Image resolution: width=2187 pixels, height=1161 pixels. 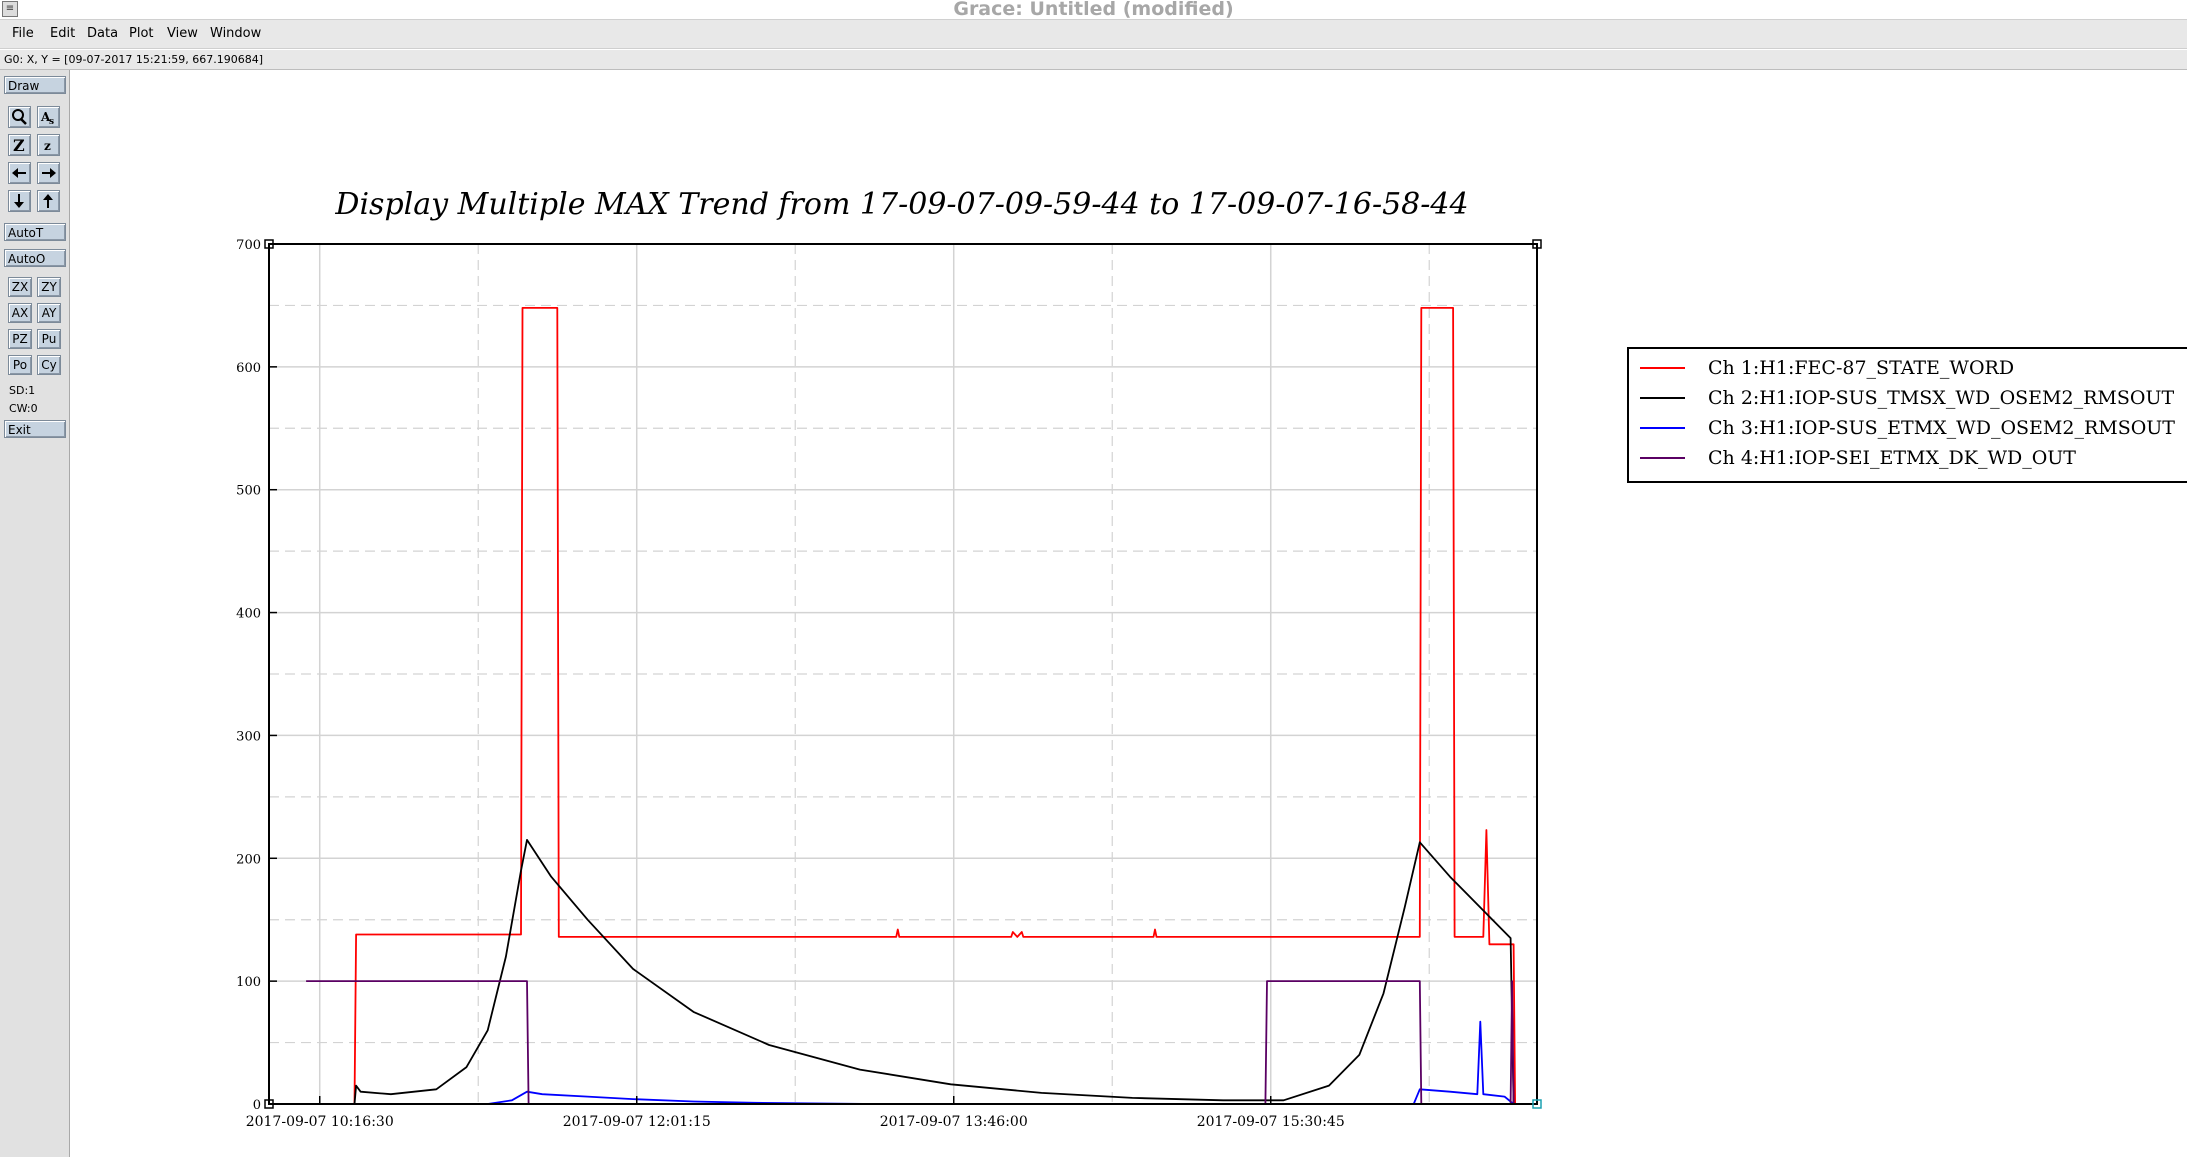 What do you see at coordinates (1861, 368) in the screenshot?
I see `legend-label: Ch 1:H1:FEC-87_STATE_WORD` at bounding box center [1861, 368].